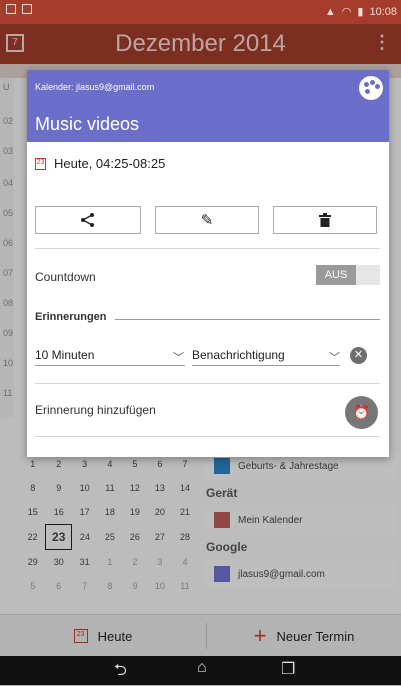 The image size is (401, 686). What do you see at coordinates (95, 87) in the screenshot?
I see `calendar-label: Kalender: jlasus9@gmail.com` at bounding box center [95, 87].